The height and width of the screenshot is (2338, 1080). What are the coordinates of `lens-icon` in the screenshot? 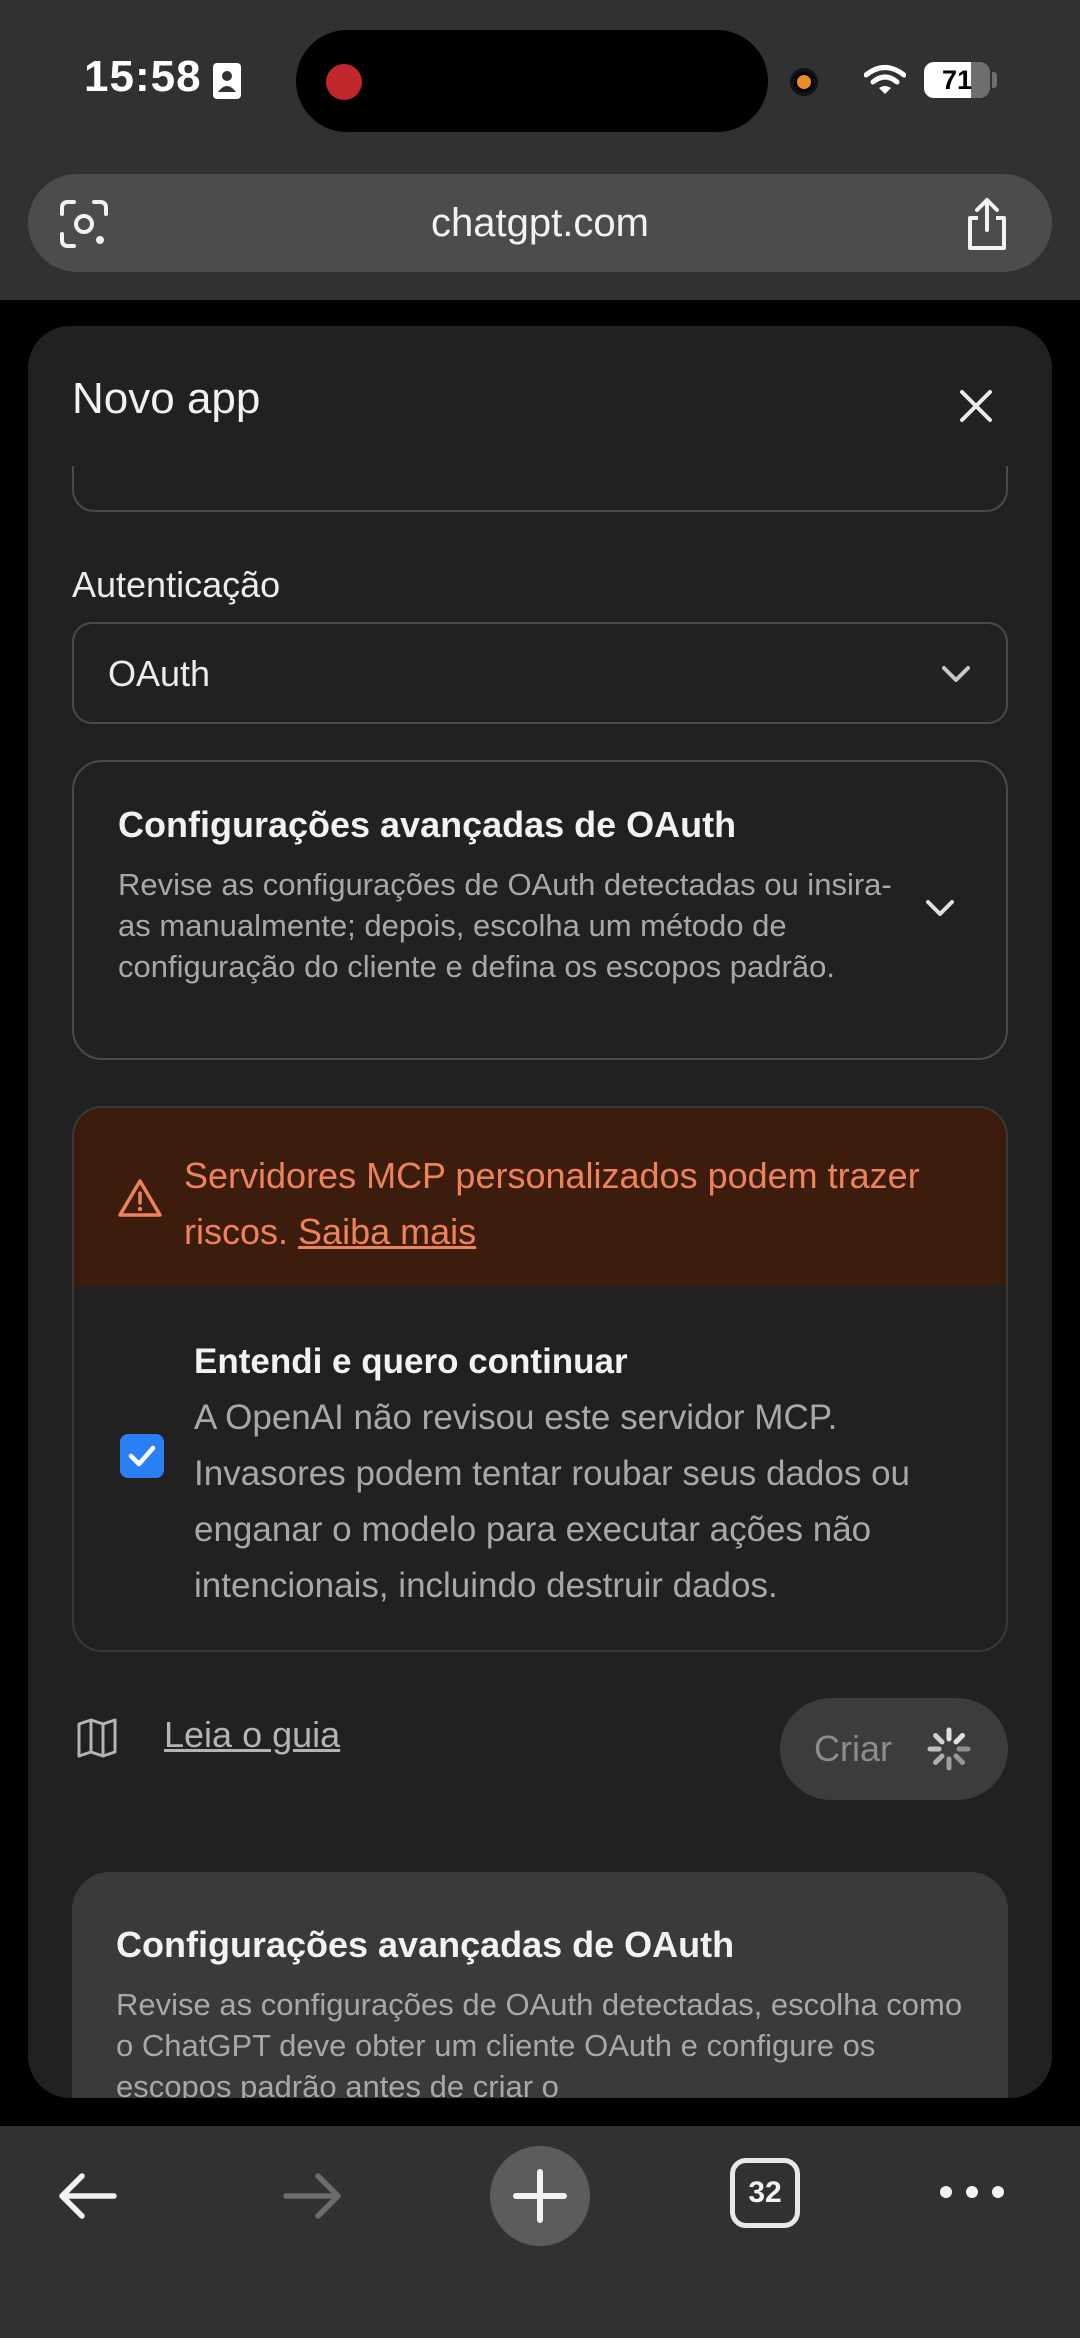 It's located at (84, 224).